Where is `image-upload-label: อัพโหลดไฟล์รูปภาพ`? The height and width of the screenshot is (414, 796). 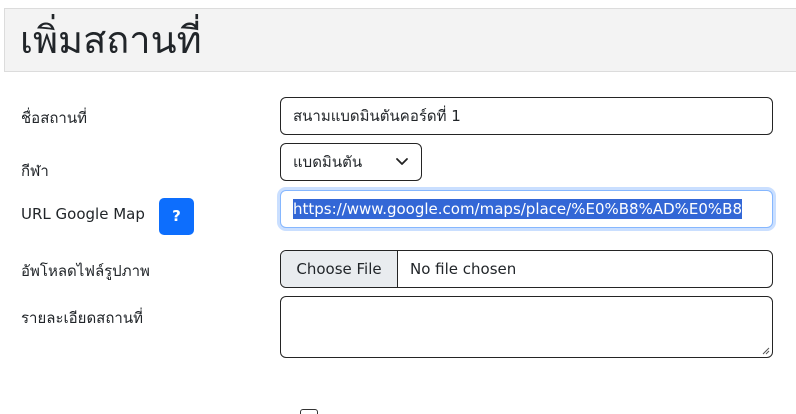 image-upload-label: อัพโหลดไฟล์รูปภาพ is located at coordinates (85, 271).